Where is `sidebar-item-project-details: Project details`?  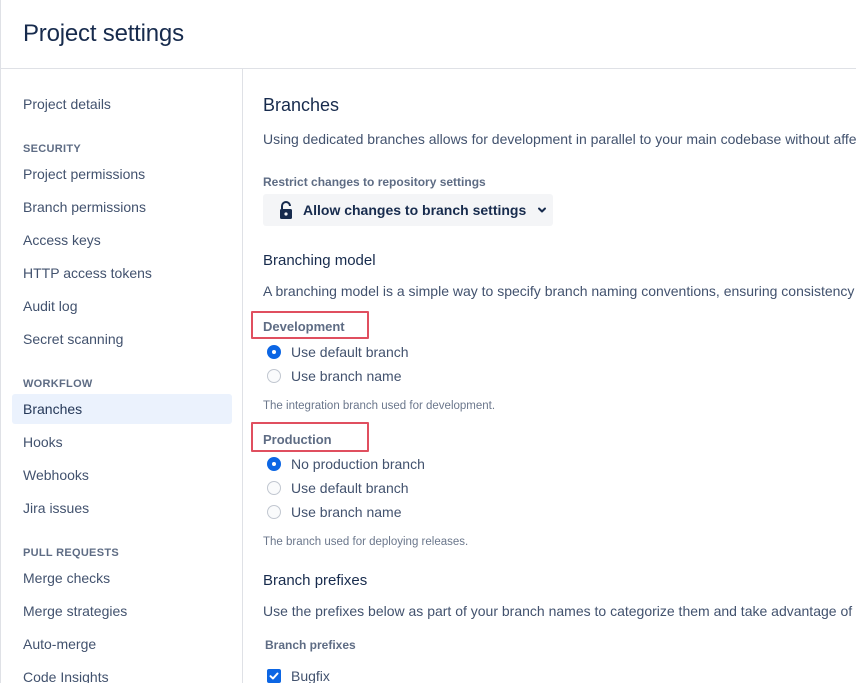
sidebar-item-project-details: Project details is located at coordinates (122, 104).